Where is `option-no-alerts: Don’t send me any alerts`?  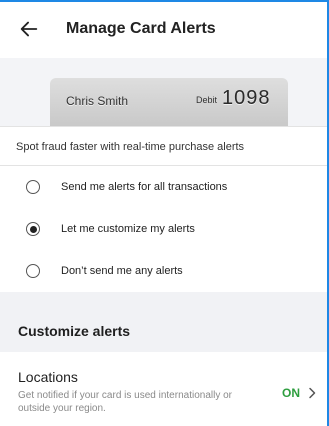 option-no-alerts: Don’t send me any alerts is located at coordinates (163, 272).